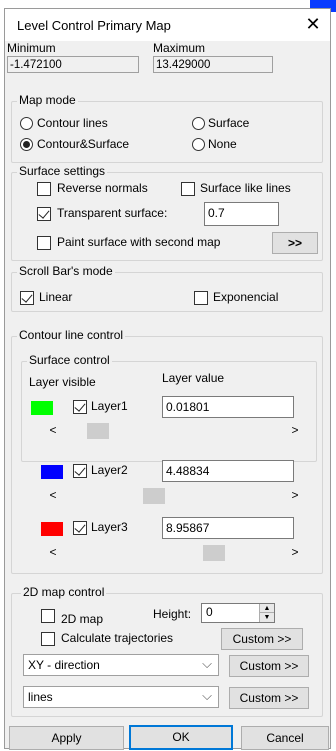 The image size is (336, 751). What do you see at coordinates (66, 738) in the screenshot?
I see `apply-button: Apply` at bounding box center [66, 738].